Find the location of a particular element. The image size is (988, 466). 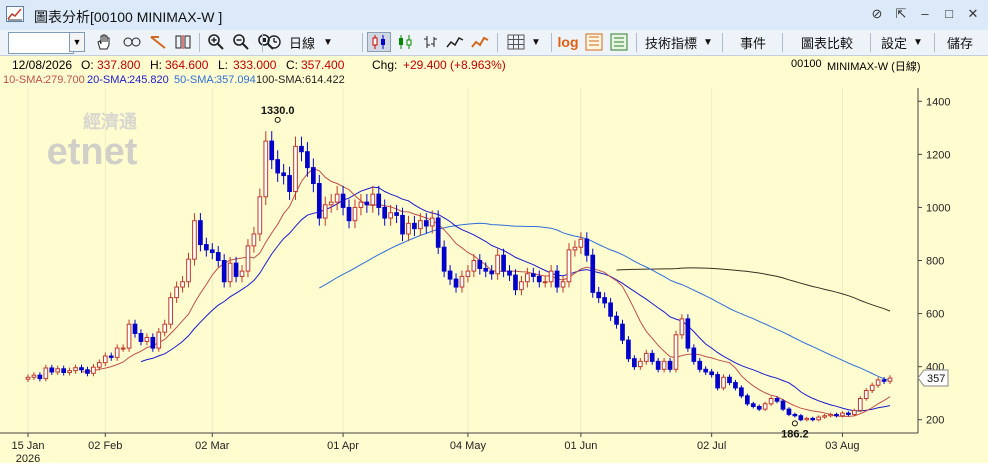

pan-hand-button is located at coordinates (104, 42).